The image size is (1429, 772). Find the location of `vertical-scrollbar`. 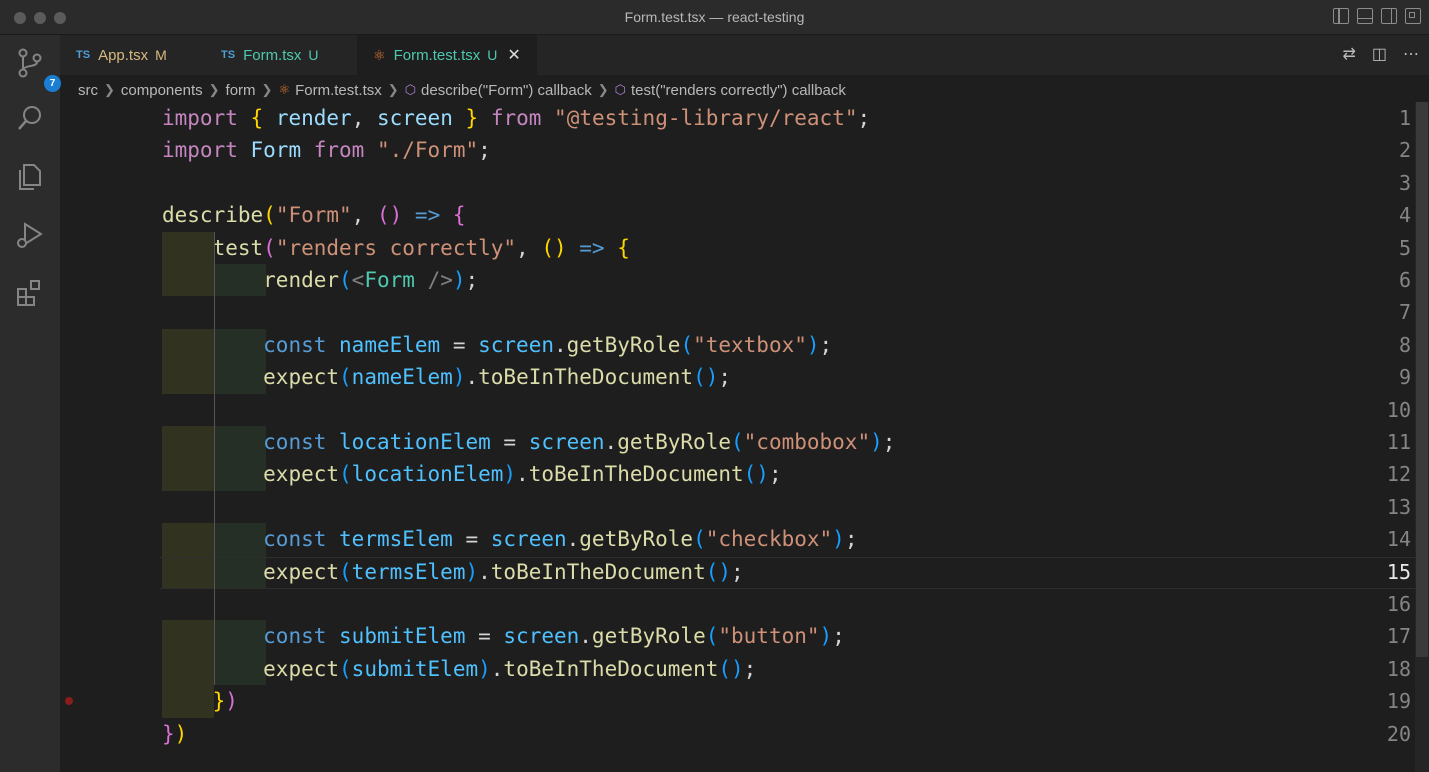

vertical-scrollbar is located at coordinates (1422, 437).